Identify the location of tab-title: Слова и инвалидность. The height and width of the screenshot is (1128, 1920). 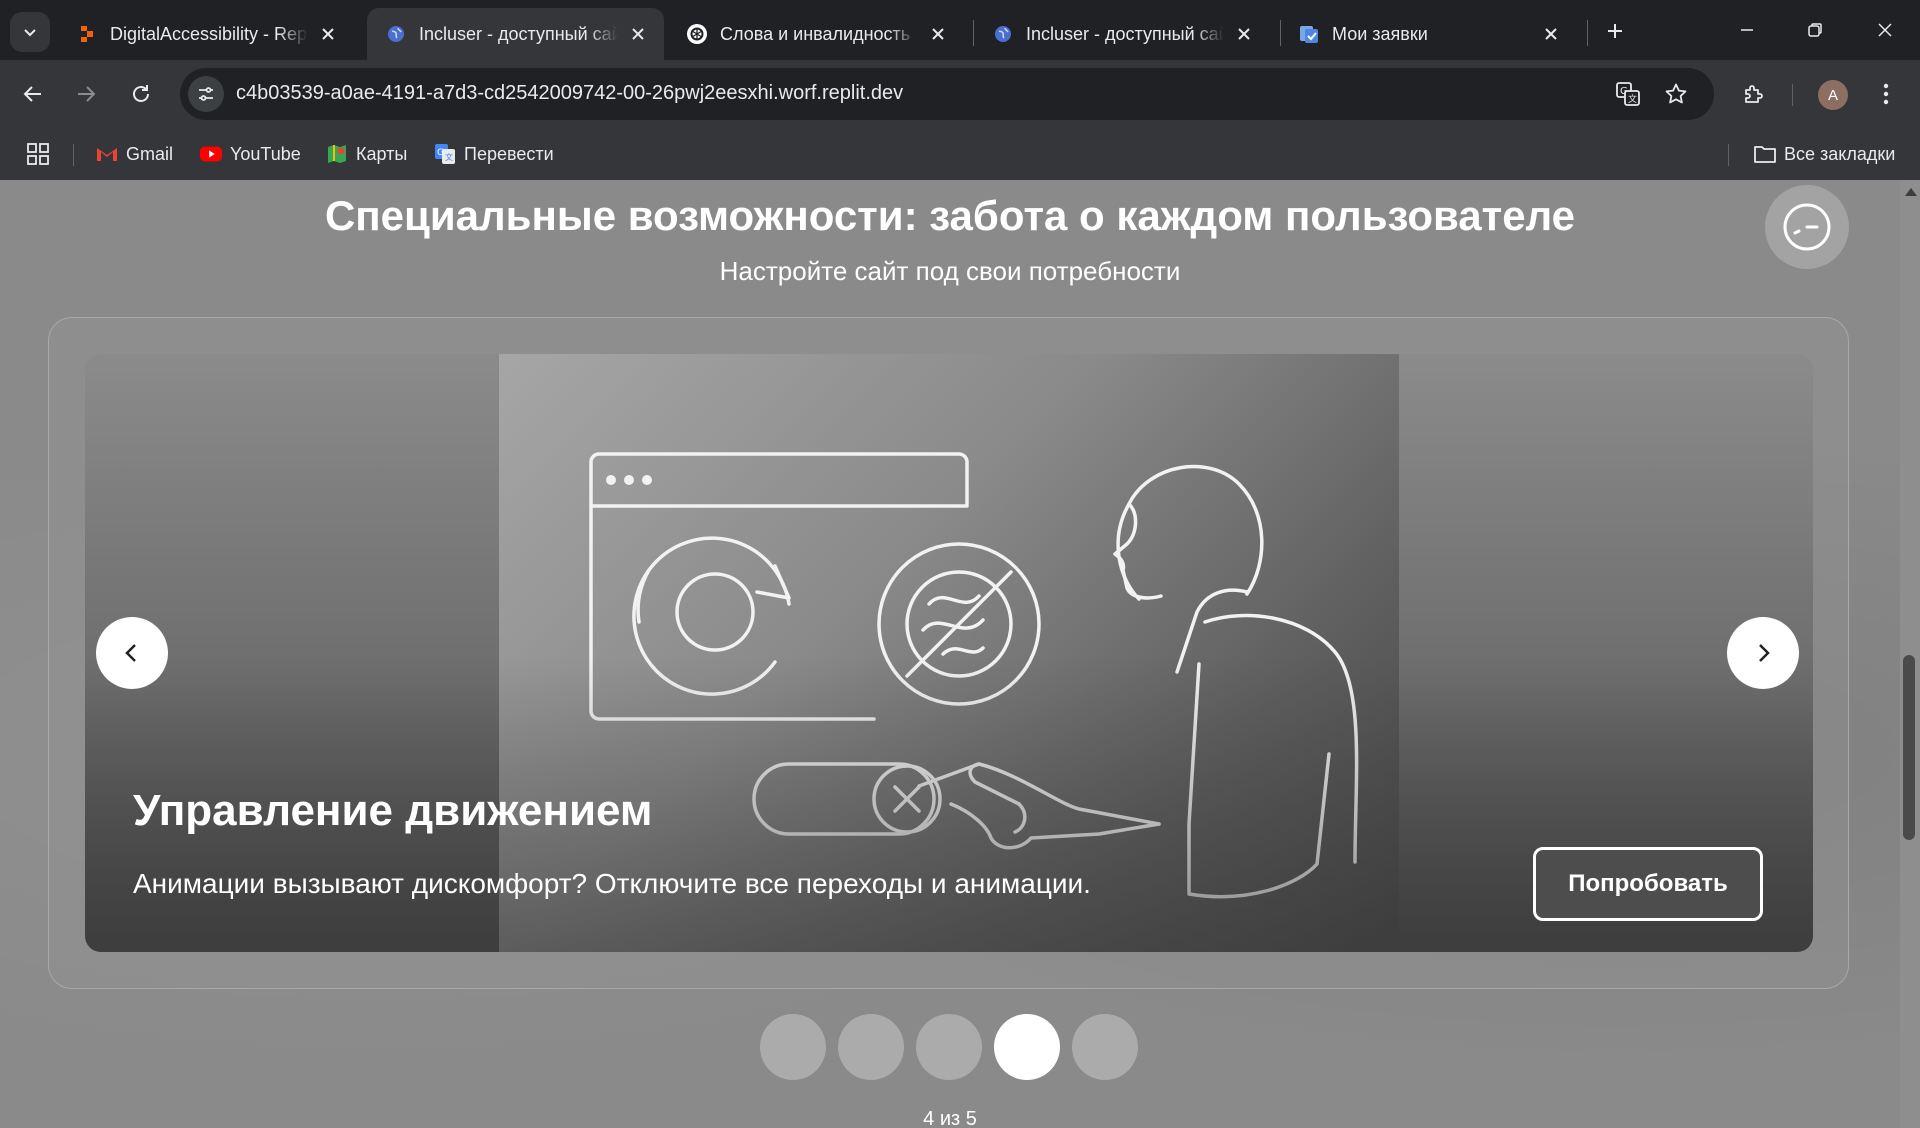
(815, 33).